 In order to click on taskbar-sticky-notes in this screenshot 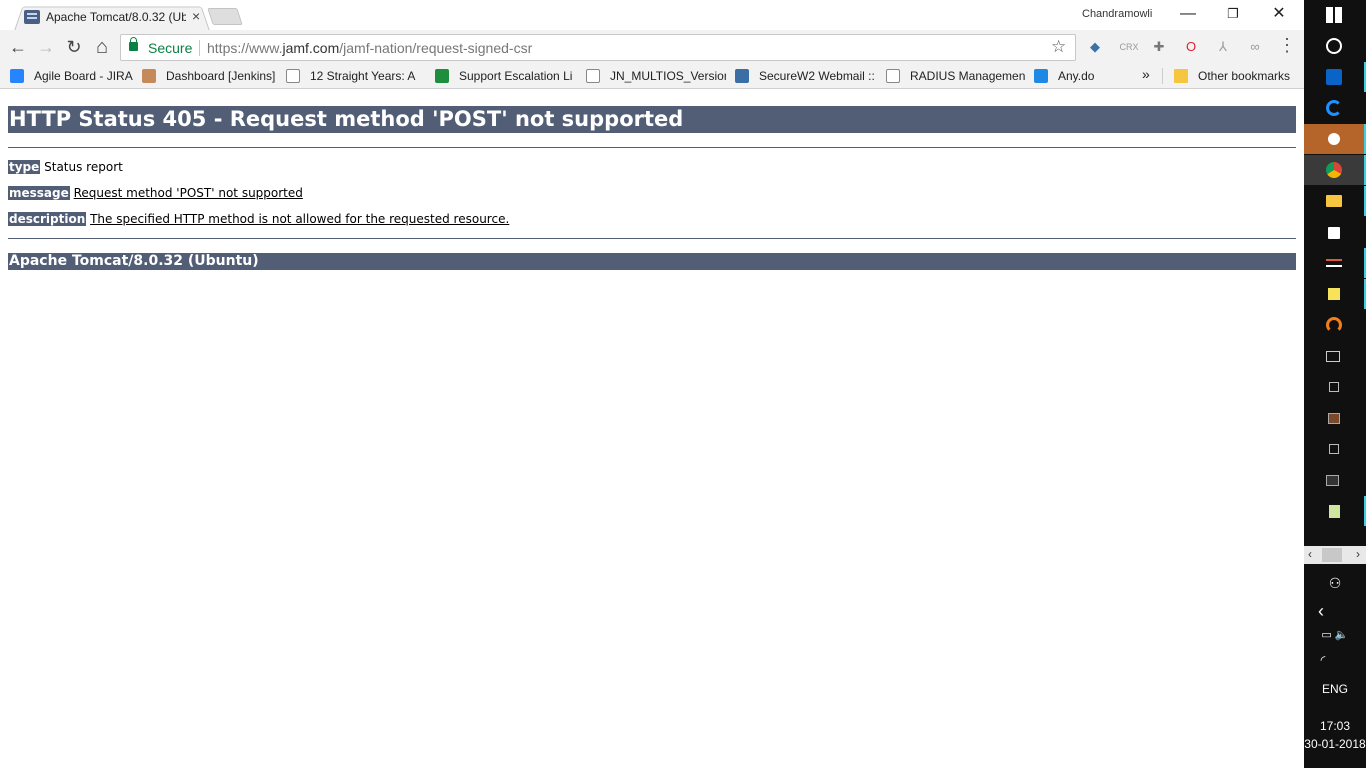, I will do `click(1335, 294)`.